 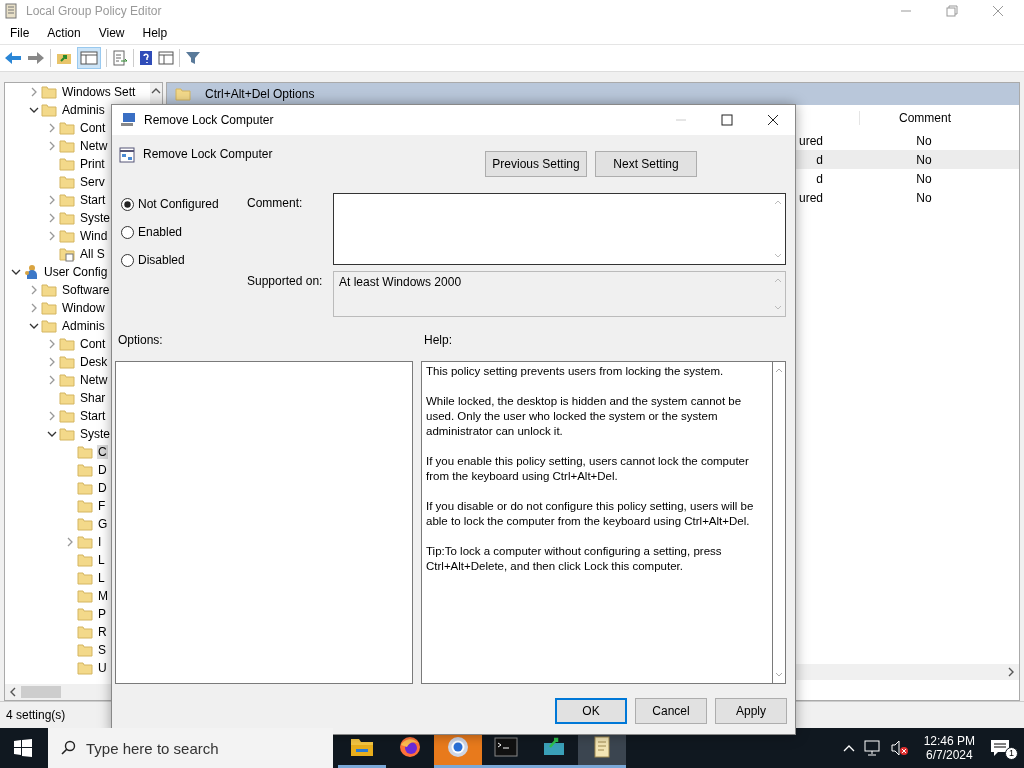 What do you see at coordinates (591, 711) in the screenshot?
I see `dialog-button: OK` at bounding box center [591, 711].